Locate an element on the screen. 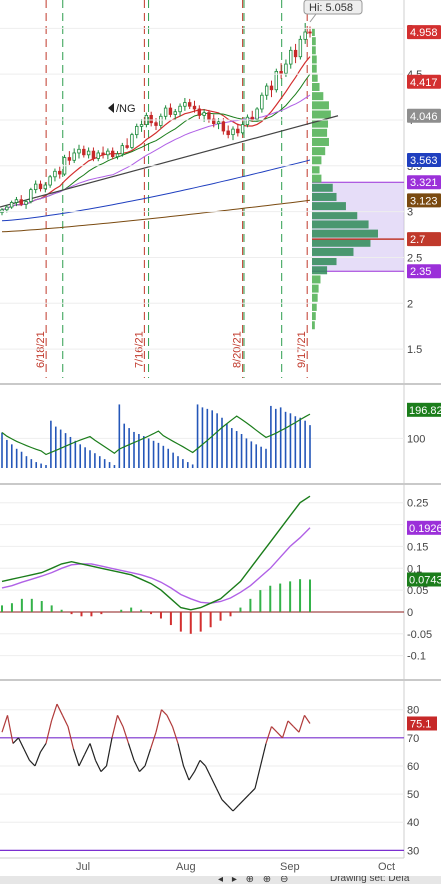  zoom-out-icon: ⊖ is located at coordinates (284, 880).